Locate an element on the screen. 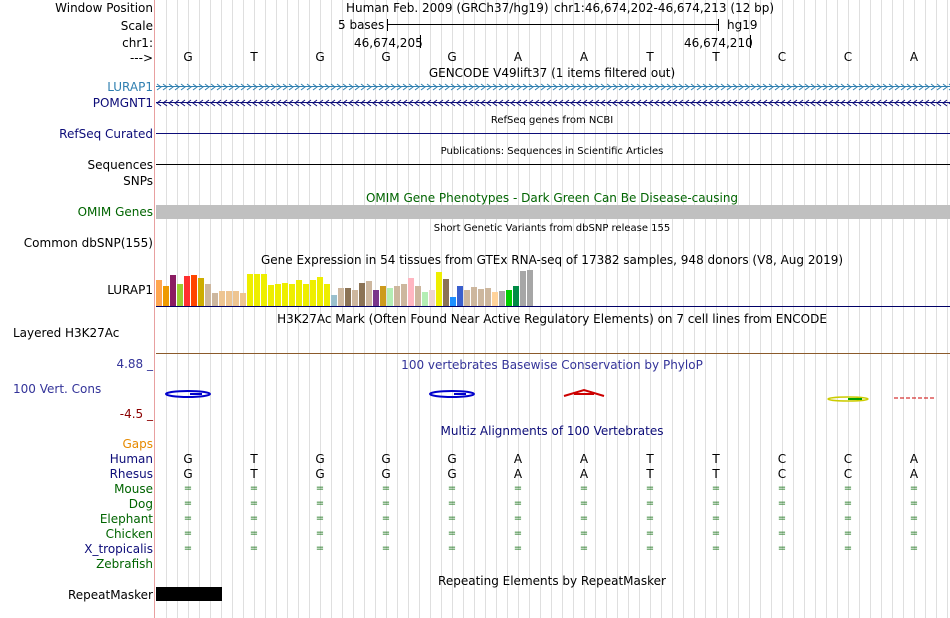 This screenshot has width=950, height=618. species-label-human: Human is located at coordinates (131, 459).